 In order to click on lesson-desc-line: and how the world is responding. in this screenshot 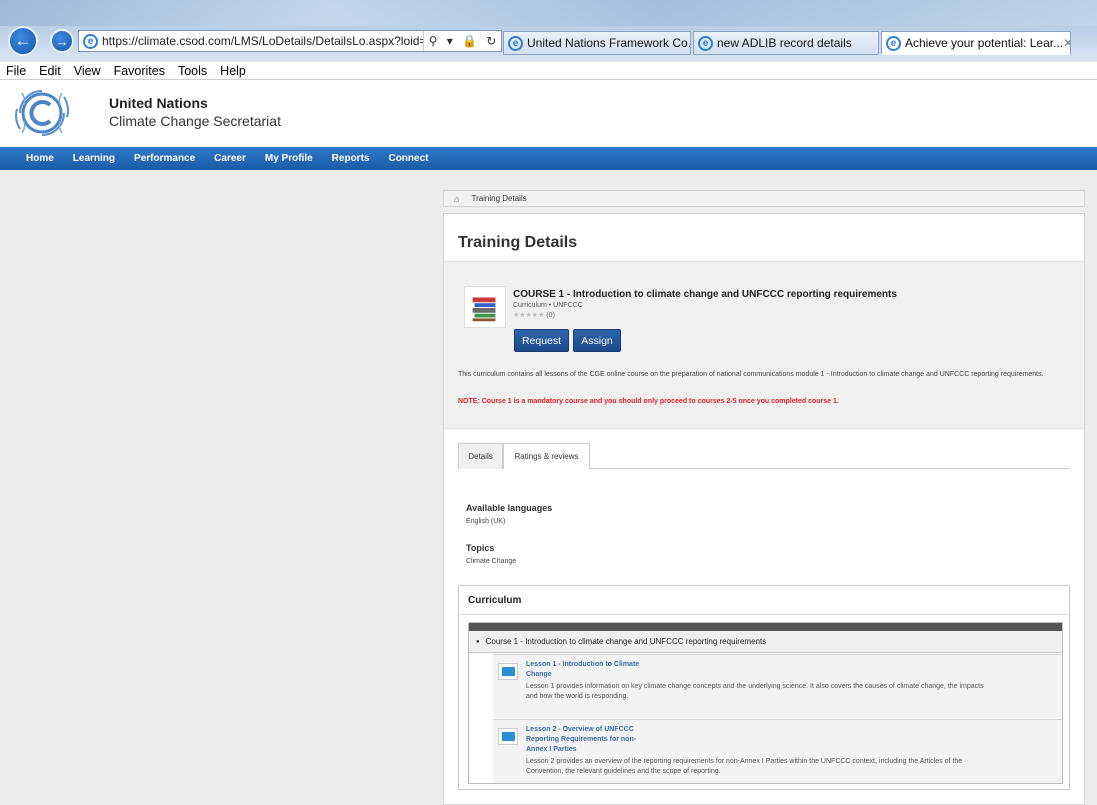, I will do `click(577, 696)`.